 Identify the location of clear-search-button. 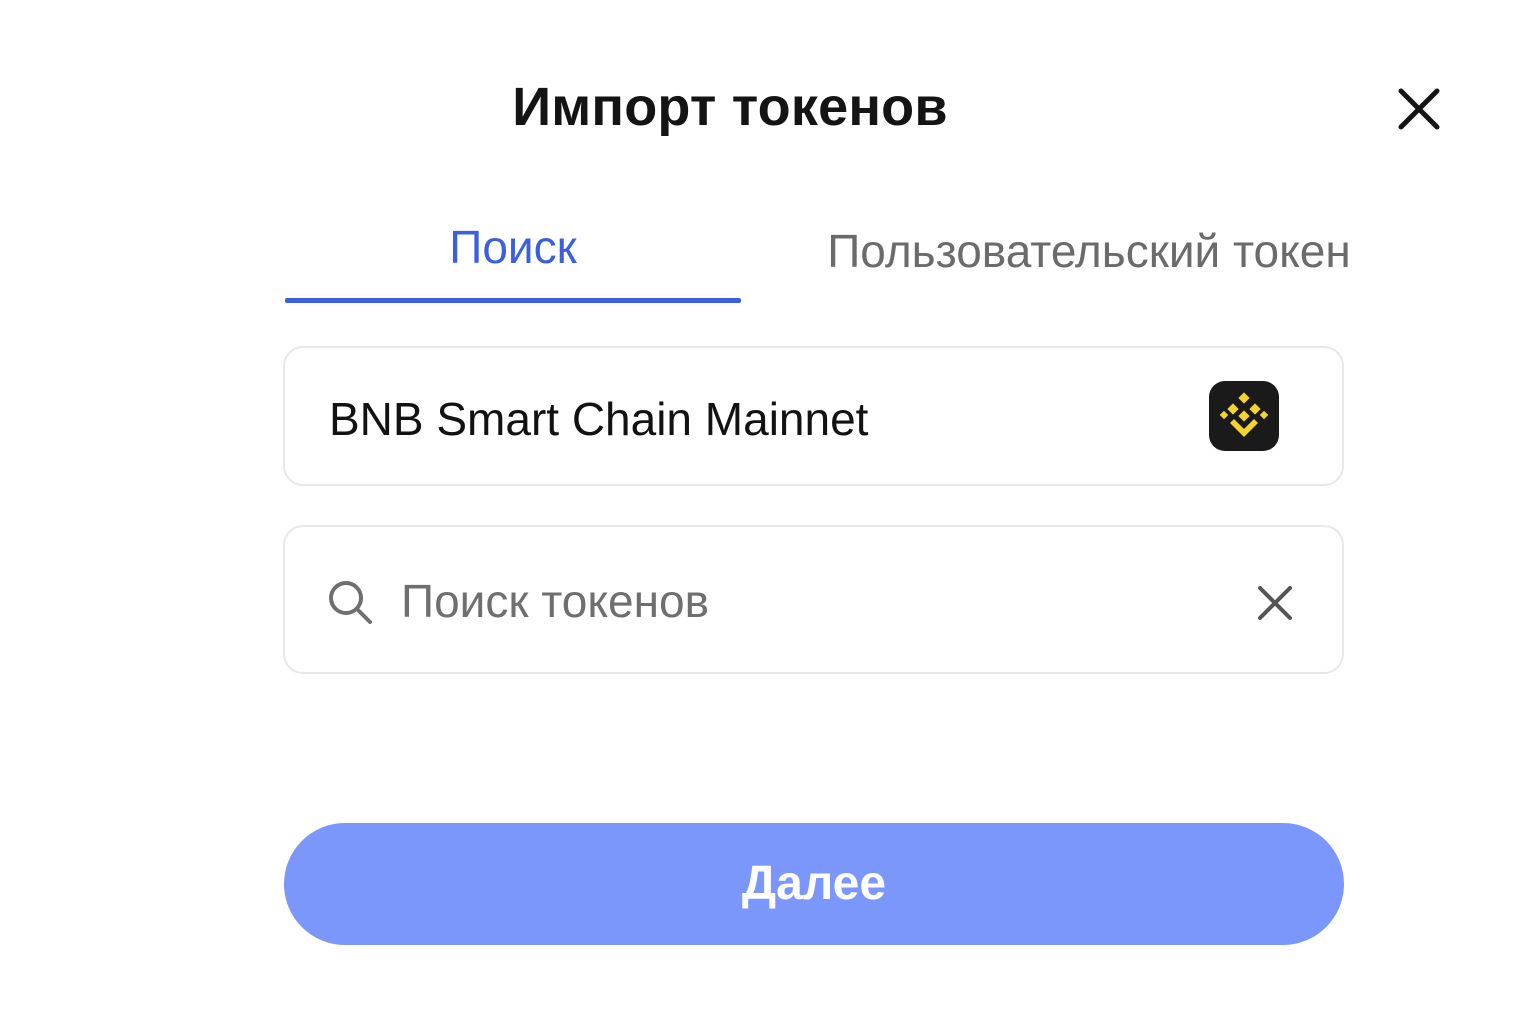
(1275, 603).